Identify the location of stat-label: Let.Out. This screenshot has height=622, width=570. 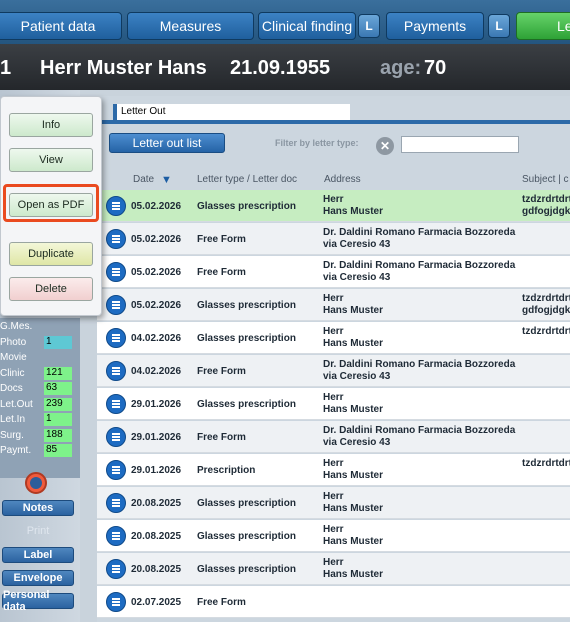
(16, 404).